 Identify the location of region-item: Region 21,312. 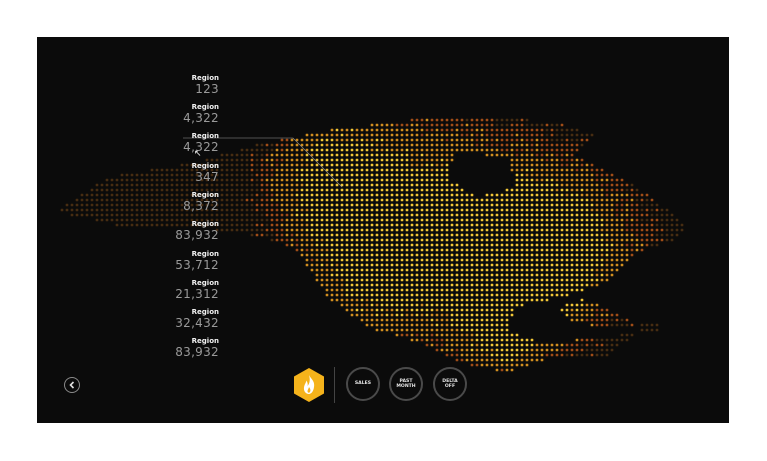
(197, 289).